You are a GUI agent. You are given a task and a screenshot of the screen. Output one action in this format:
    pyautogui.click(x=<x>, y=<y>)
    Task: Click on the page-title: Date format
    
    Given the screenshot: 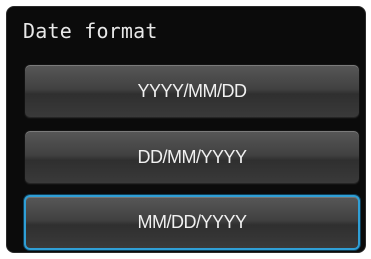 What is the action you would take?
    pyautogui.click(x=90, y=31)
    